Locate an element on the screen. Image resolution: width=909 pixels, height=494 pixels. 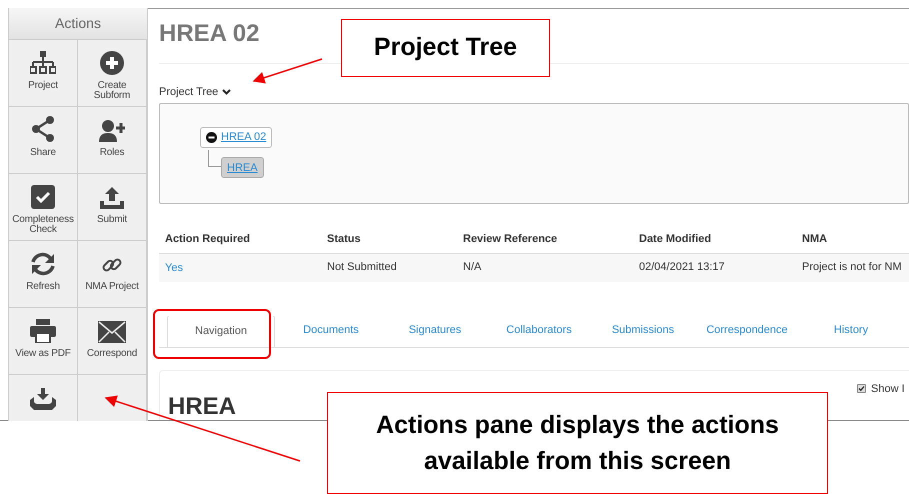
tab: Collaborators is located at coordinates (539, 331).